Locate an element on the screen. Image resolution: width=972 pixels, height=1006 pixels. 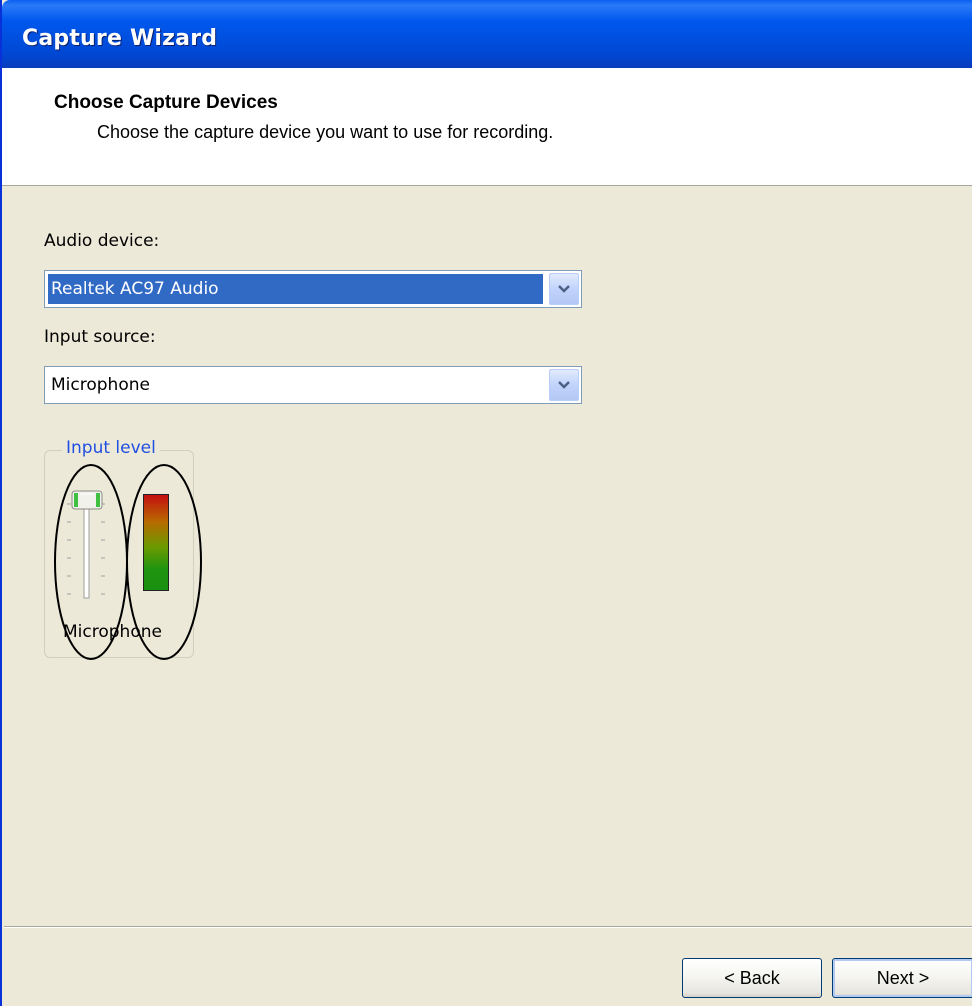
input-level-meter is located at coordinates (156, 542).